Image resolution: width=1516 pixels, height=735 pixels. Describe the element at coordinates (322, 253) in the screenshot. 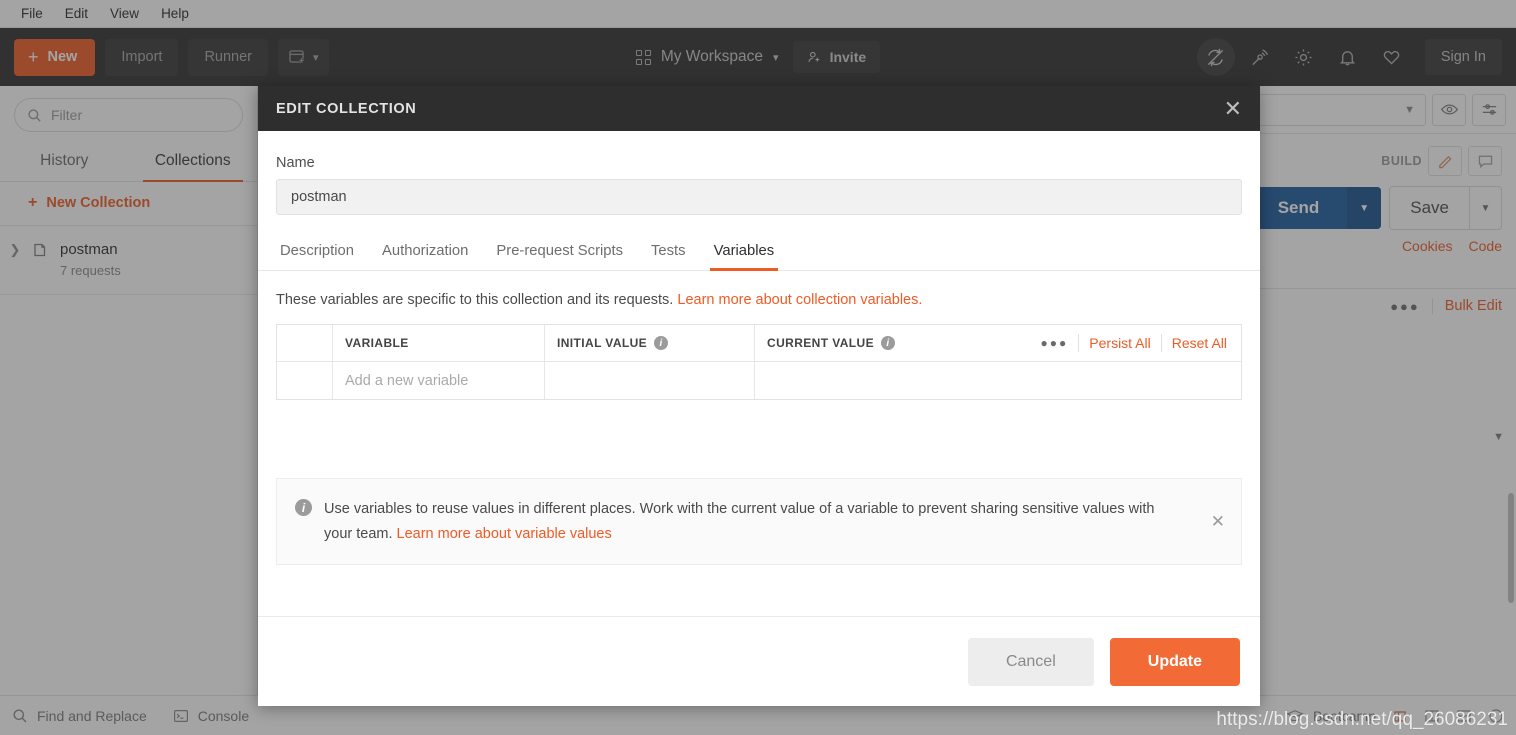

I see `tab-description: Description` at that location.